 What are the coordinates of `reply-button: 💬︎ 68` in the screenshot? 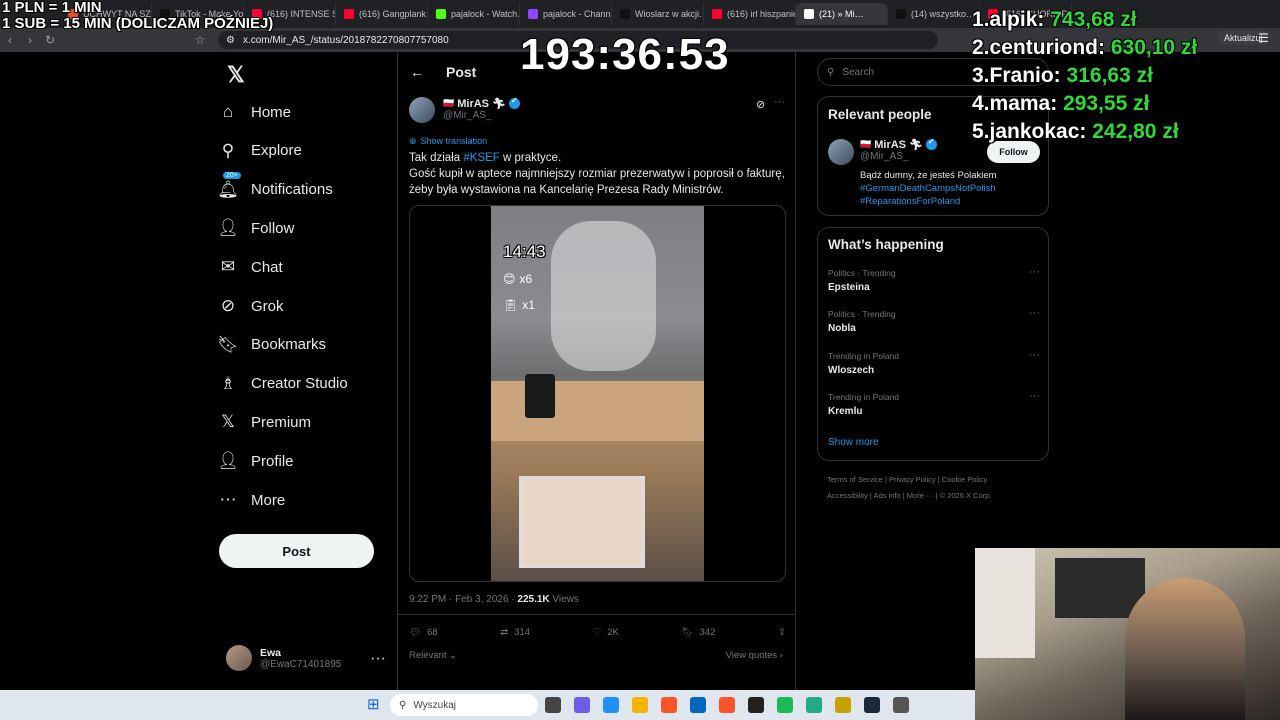 It's located at (423, 632).